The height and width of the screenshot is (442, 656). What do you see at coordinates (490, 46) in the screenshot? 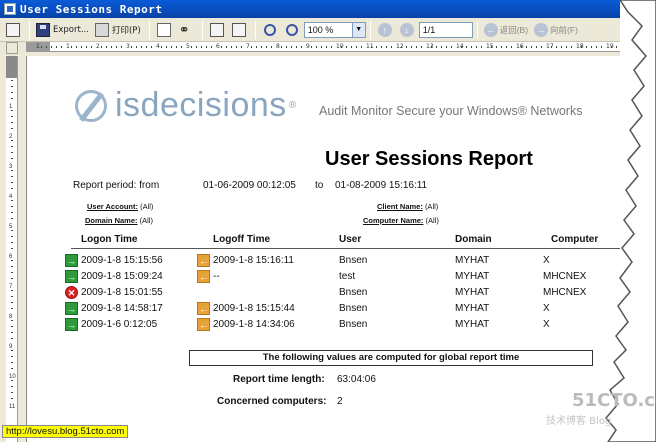
I see `ruler-number: 15` at bounding box center [490, 46].